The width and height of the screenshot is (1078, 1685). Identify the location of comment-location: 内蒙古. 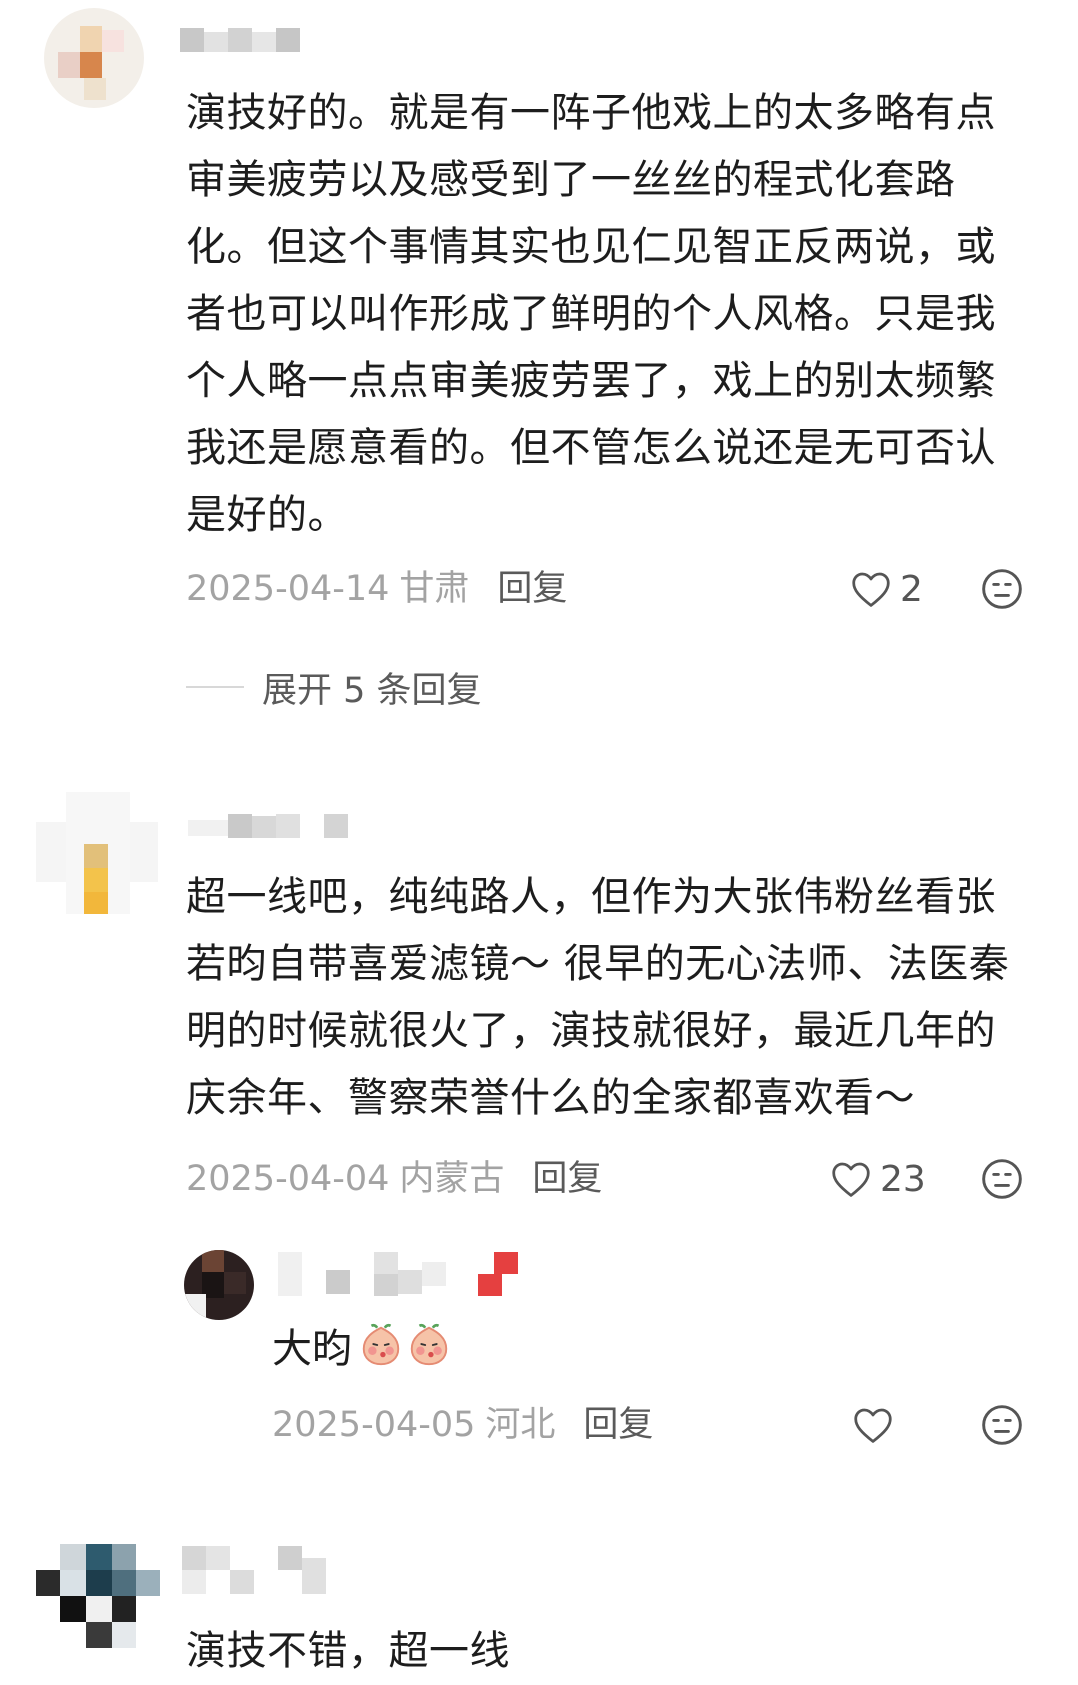
(452, 1179).